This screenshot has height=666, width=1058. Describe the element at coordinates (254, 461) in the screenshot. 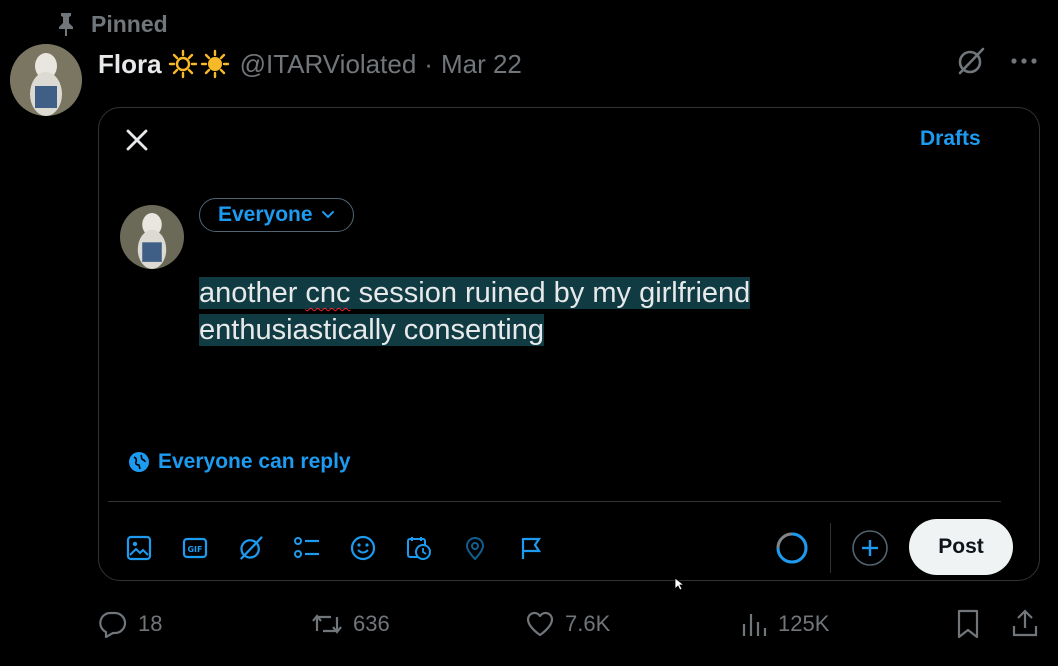

I see `reply-setting-label: Everyone can reply` at that location.